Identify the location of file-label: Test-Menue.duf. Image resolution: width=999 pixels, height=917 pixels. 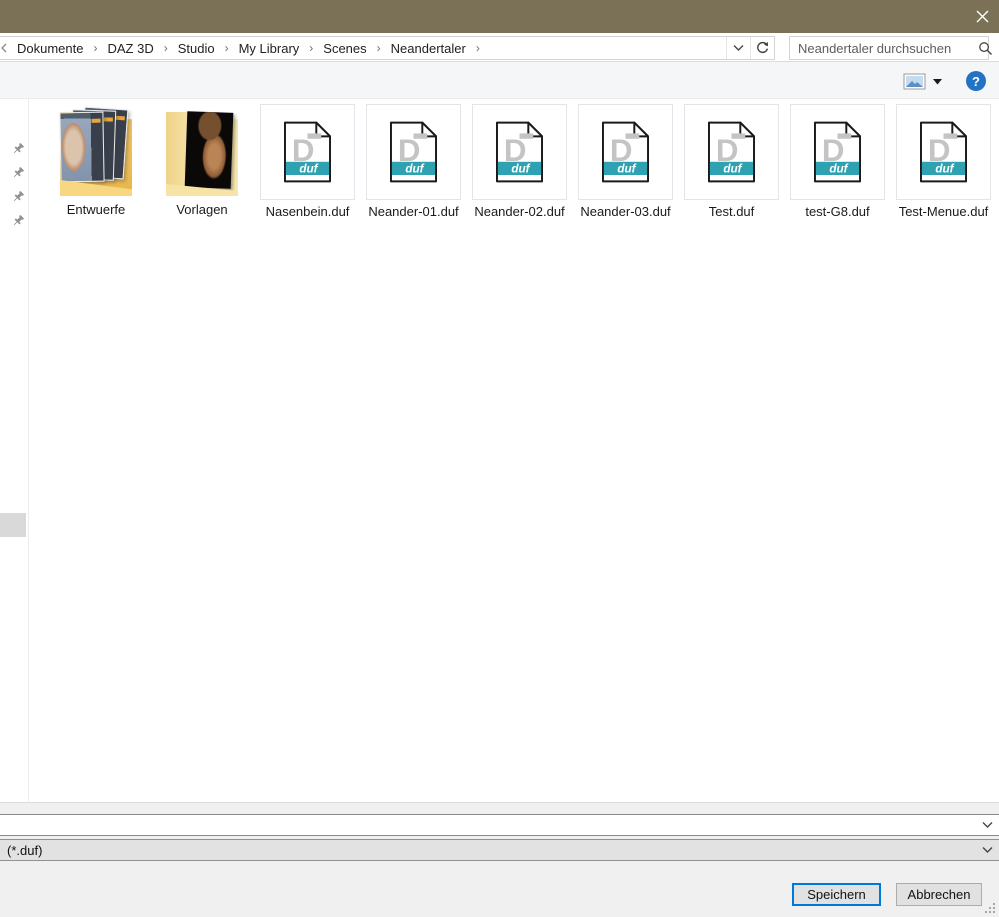
(943, 211).